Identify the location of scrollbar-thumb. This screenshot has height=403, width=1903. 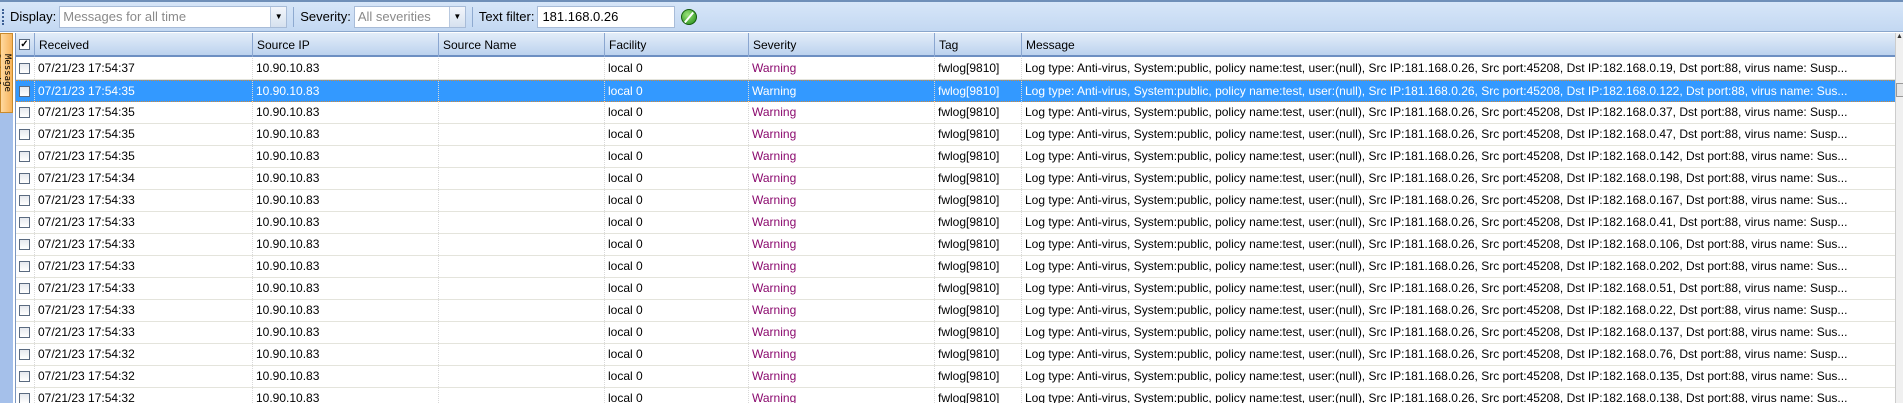
(1899, 90).